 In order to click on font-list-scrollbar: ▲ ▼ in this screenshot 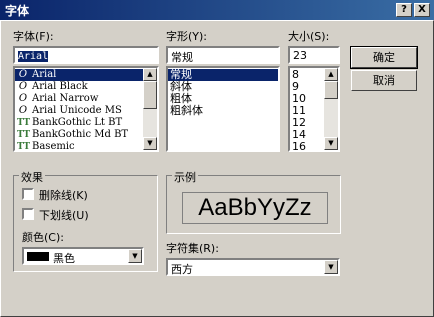, I will do `click(150, 109)`.